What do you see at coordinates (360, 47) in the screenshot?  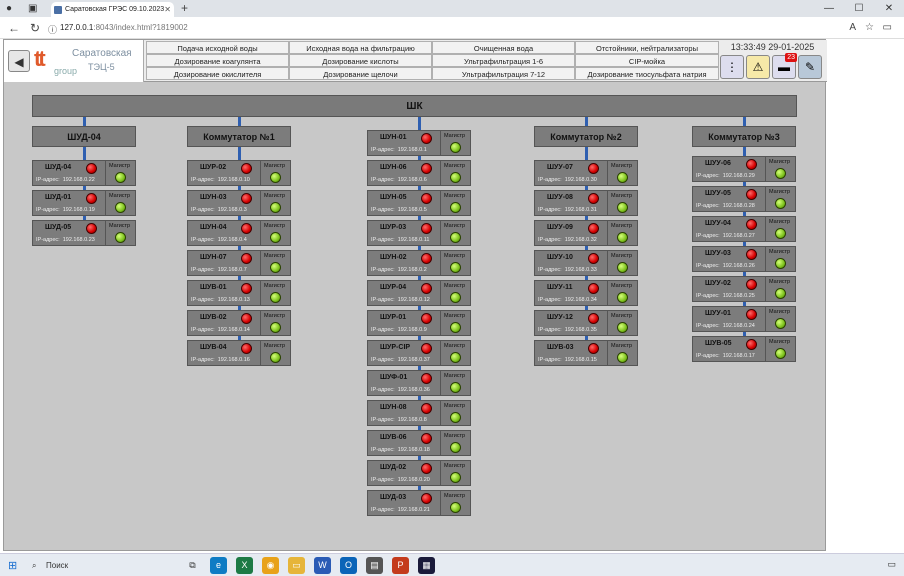 I see `menu-item: Исходная вода на фильтрацию` at bounding box center [360, 47].